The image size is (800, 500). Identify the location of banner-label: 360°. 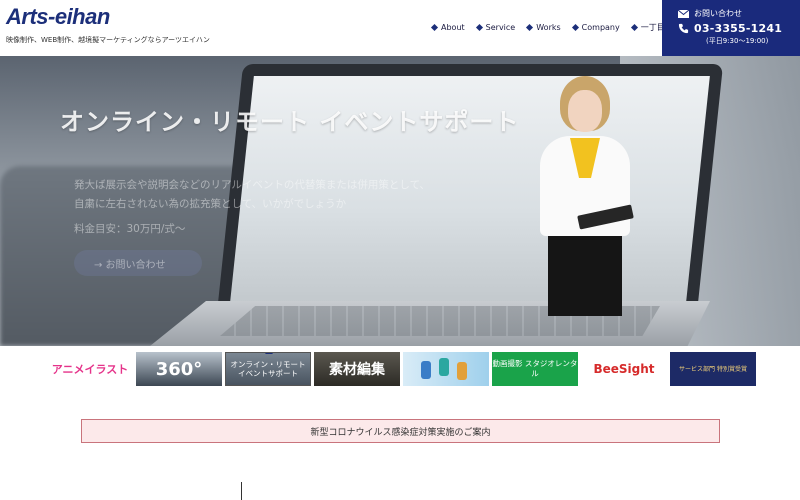
(179, 369).